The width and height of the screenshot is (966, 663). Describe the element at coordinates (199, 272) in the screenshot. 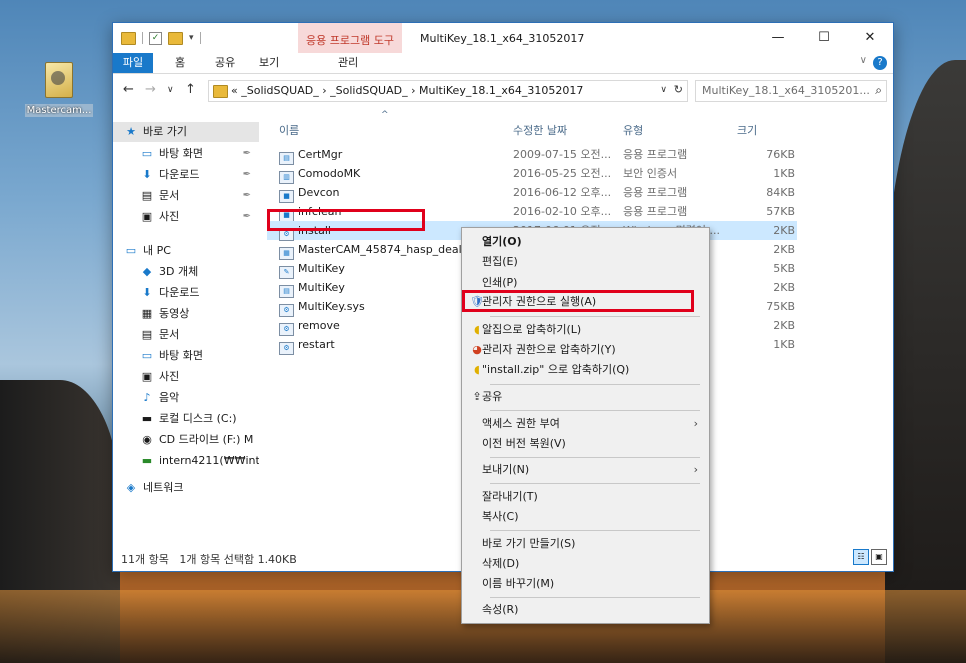

I see `sidebar-item-3d-objects: ◆ 3D 개체` at that location.